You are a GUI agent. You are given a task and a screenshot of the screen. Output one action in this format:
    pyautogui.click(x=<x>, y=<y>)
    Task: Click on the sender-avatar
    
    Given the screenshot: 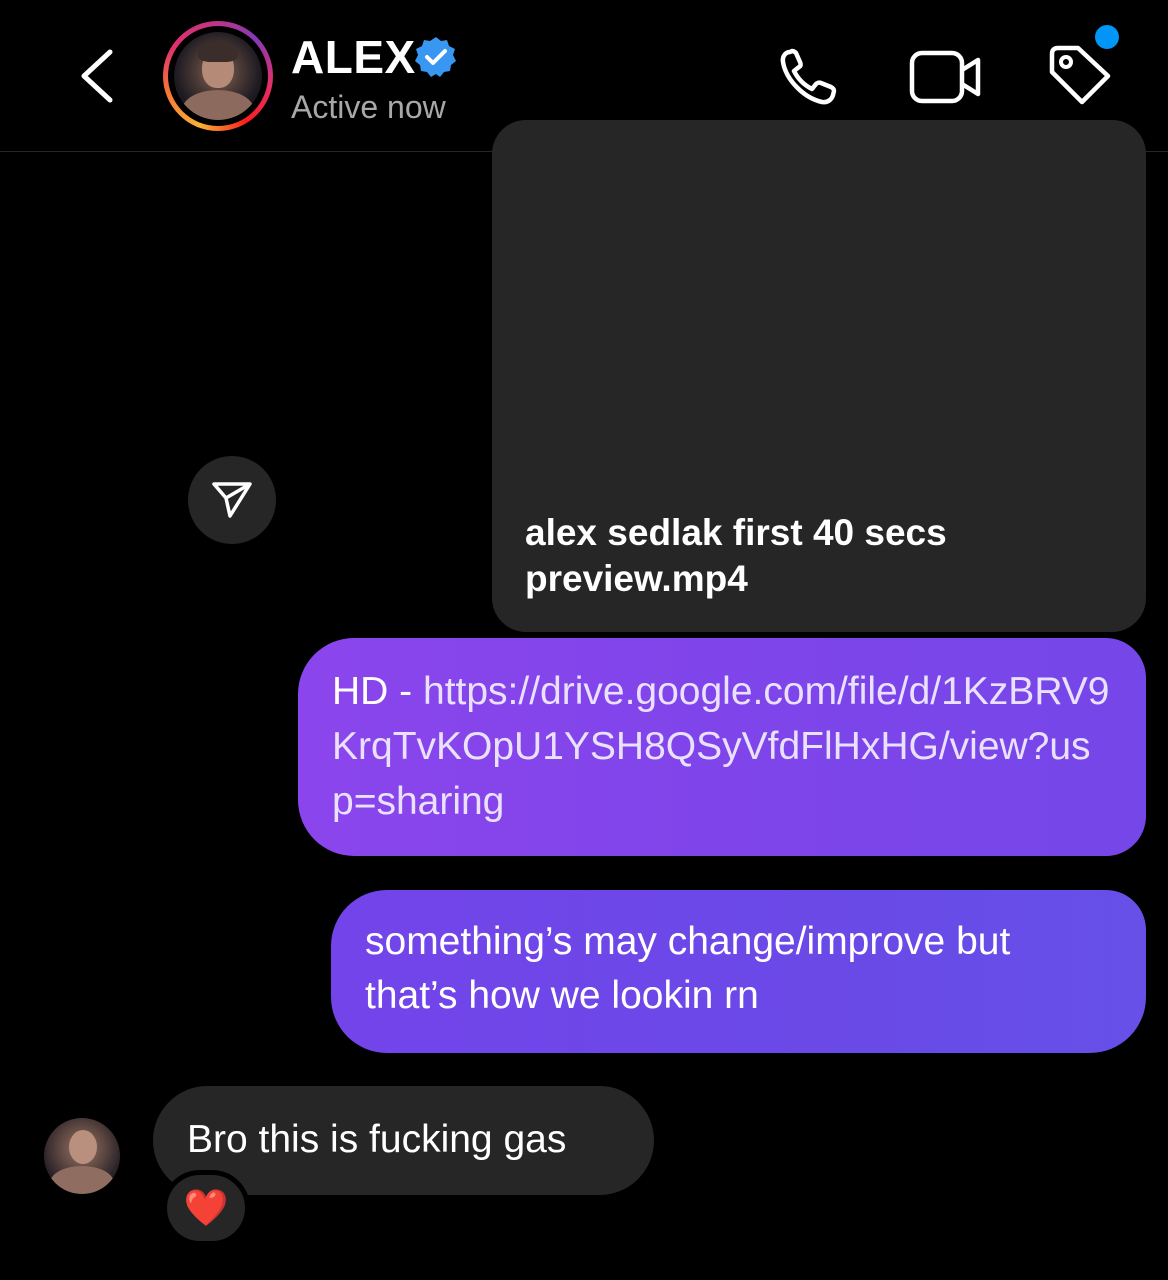 What is the action you would take?
    pyautogui.click(x=82, y=1156)
    